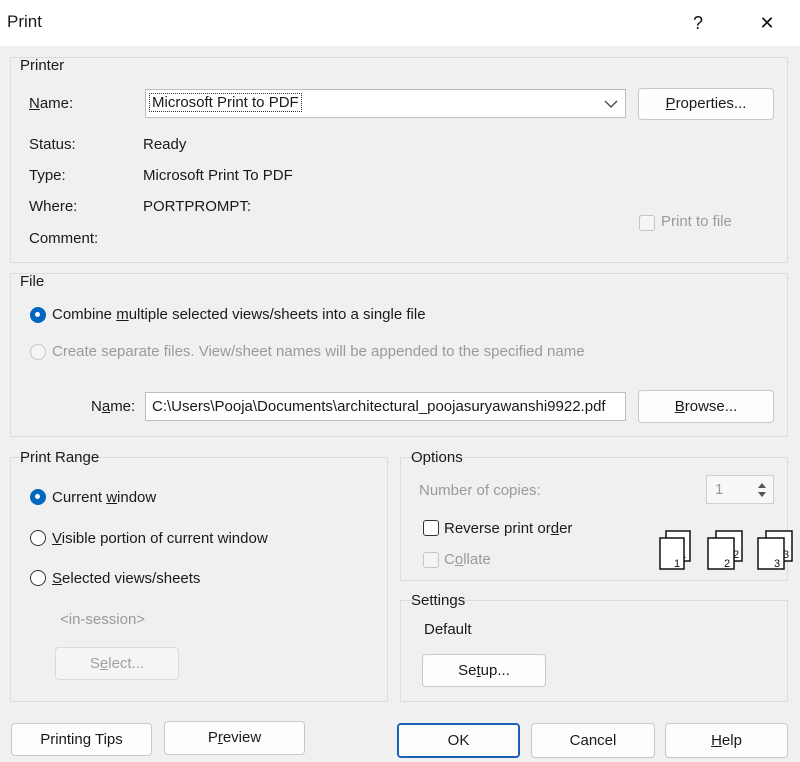 The height and width of the screenshot is (762, 800). What do you see at coordinates (113, 406) in the screenshot?
I see `file-name-label: Name:` at bounding box center [113, 406].